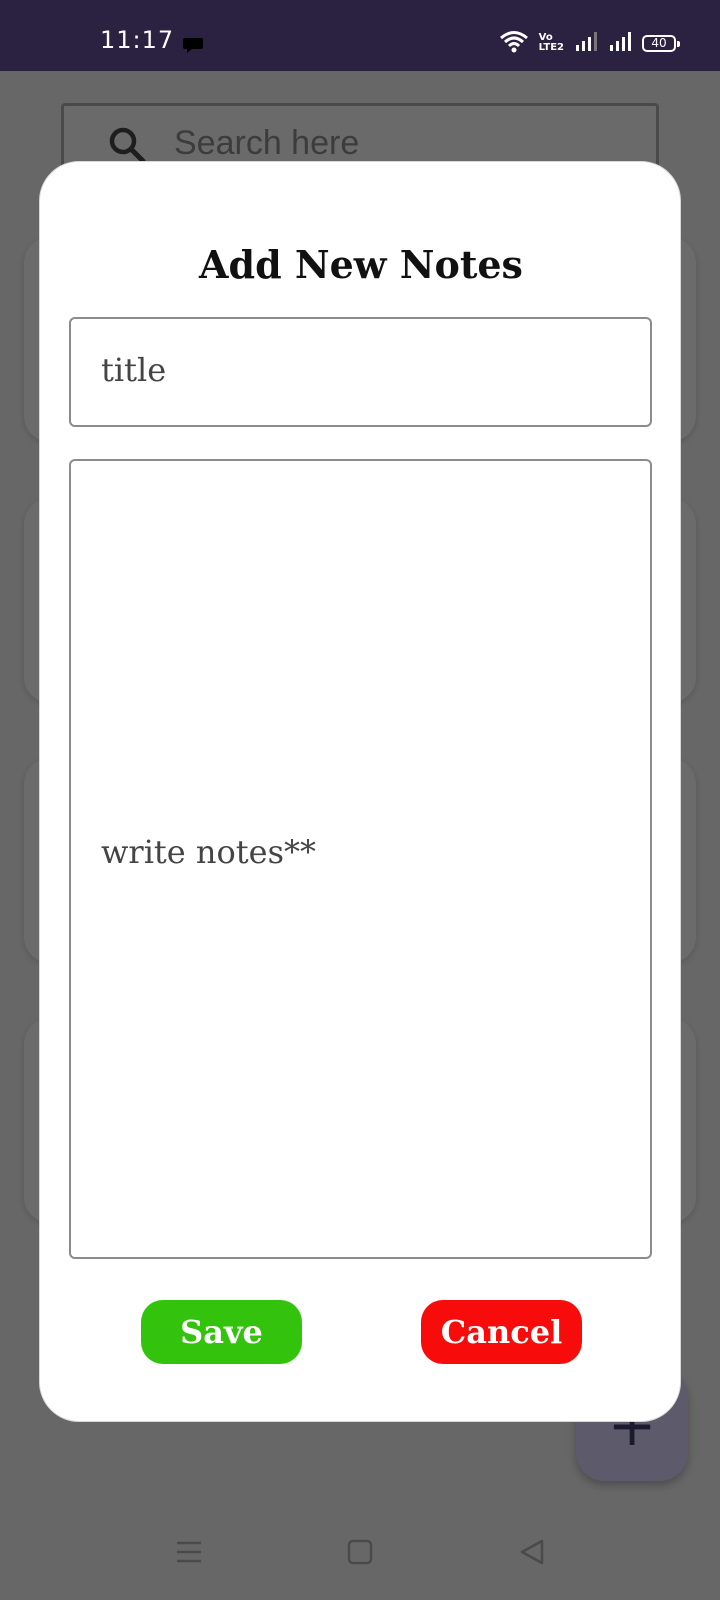 This screenshot has height=1600, width=720. I want to click on save-button: Save, so click(221, 1332).